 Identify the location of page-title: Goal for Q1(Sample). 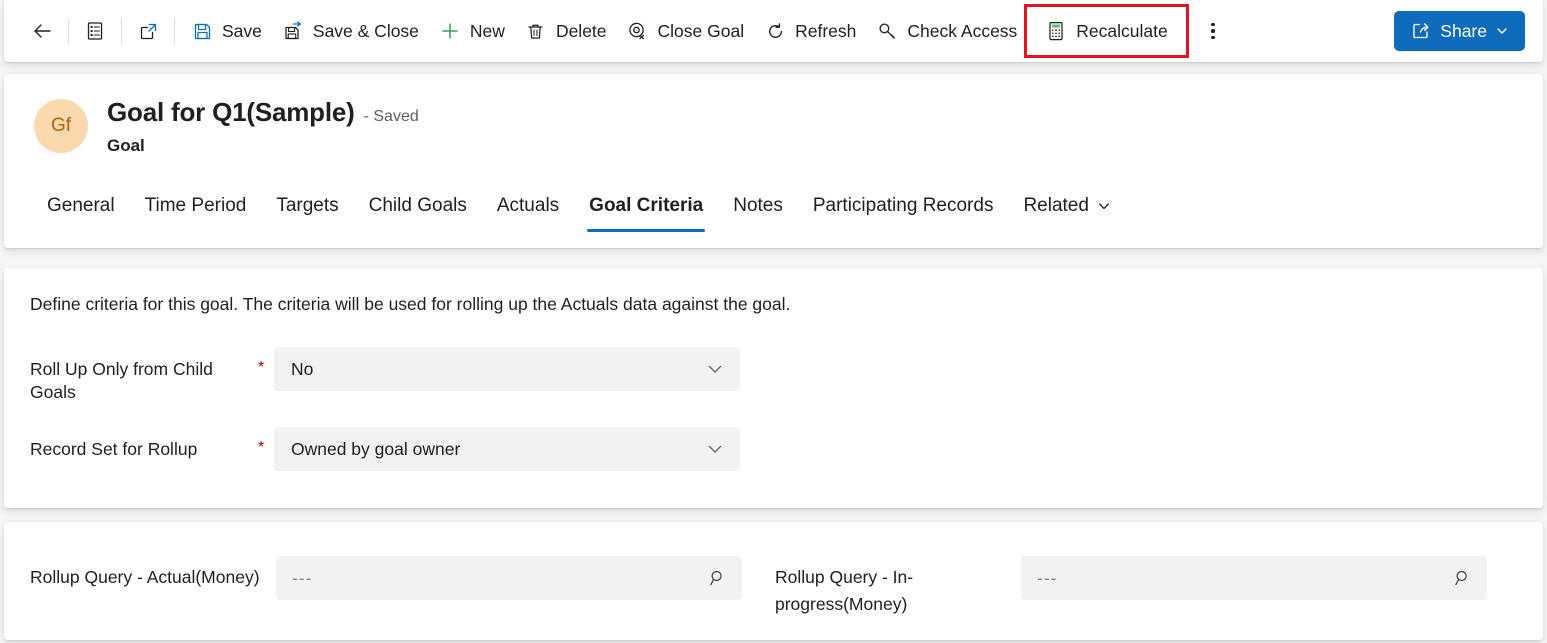
(231, 112).